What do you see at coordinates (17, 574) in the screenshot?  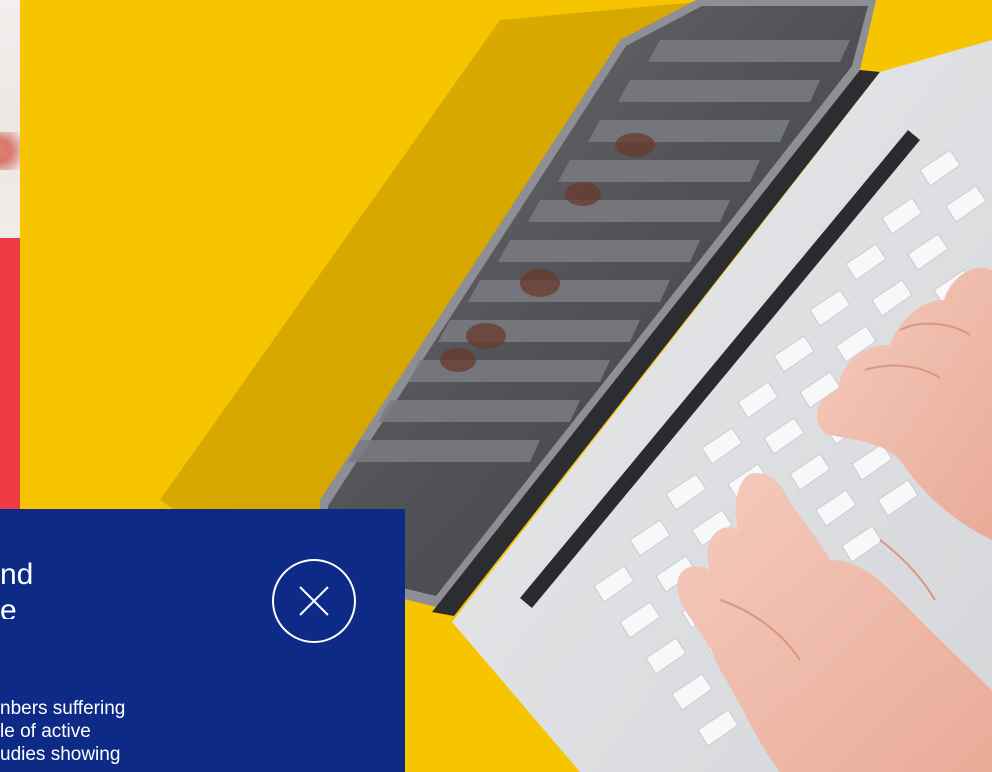 I see `card-title: nd` at bounding box center [17, 574].